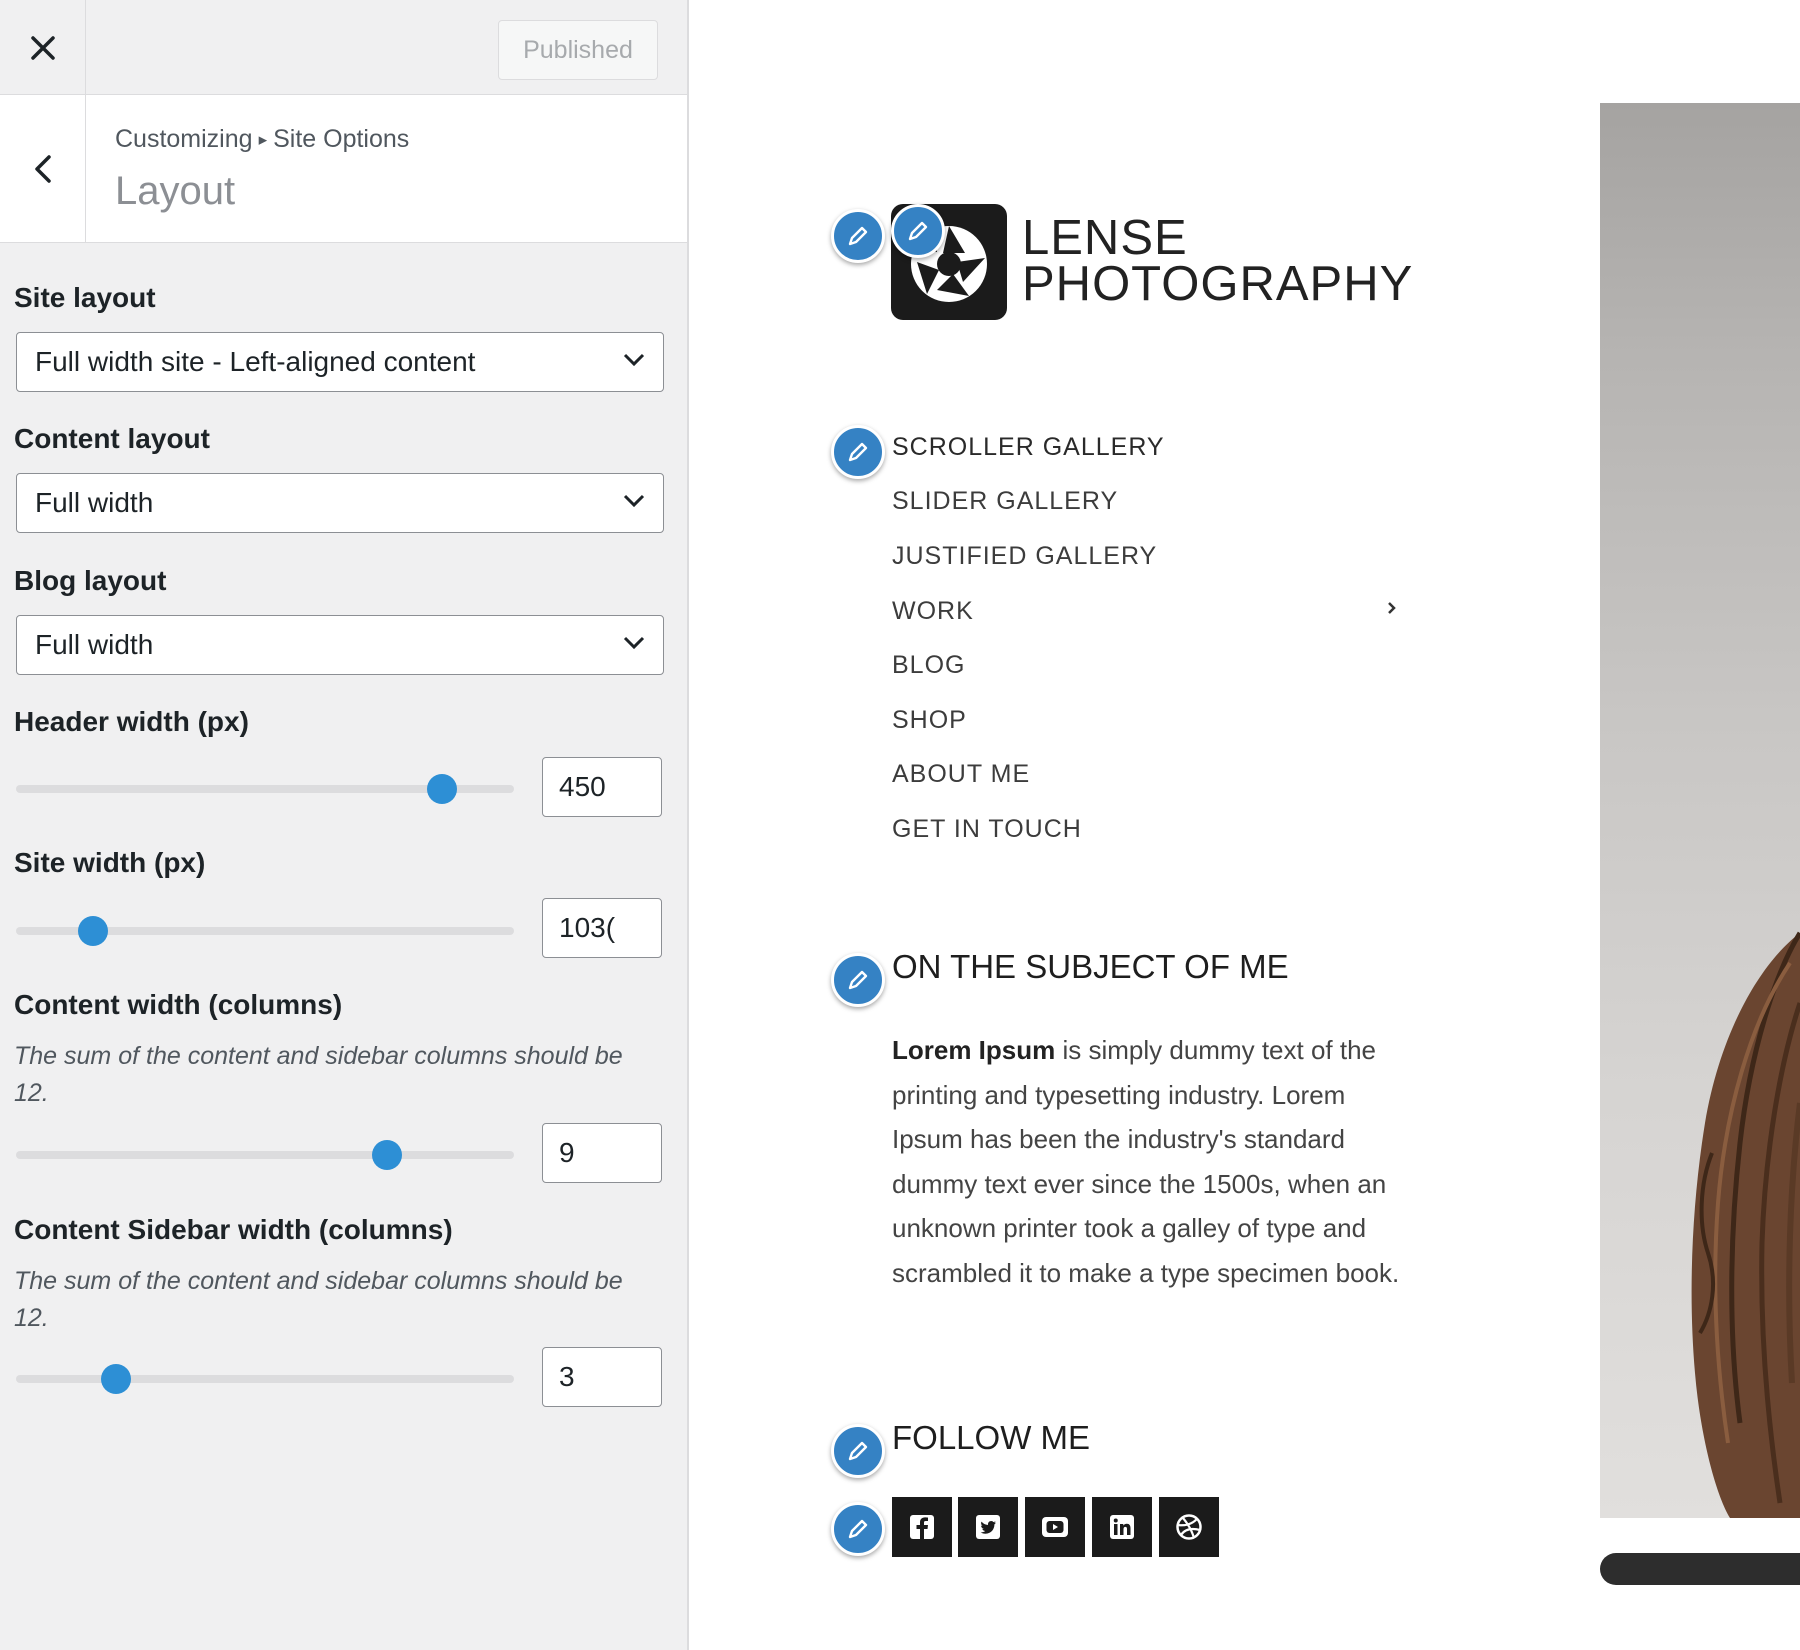  I want to click on nav-item-blog: BLOG, so click(928, 665).